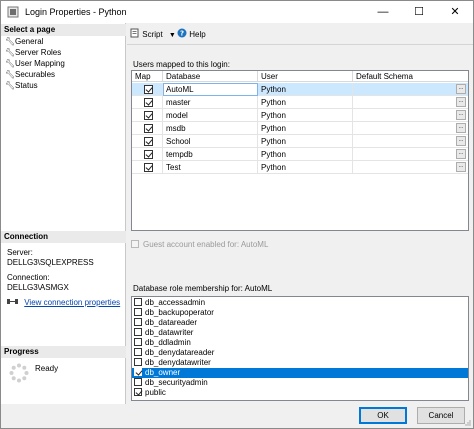 The image size is (474, 429). I want to click on list-item: db_backupoperator, so click(300, 313).